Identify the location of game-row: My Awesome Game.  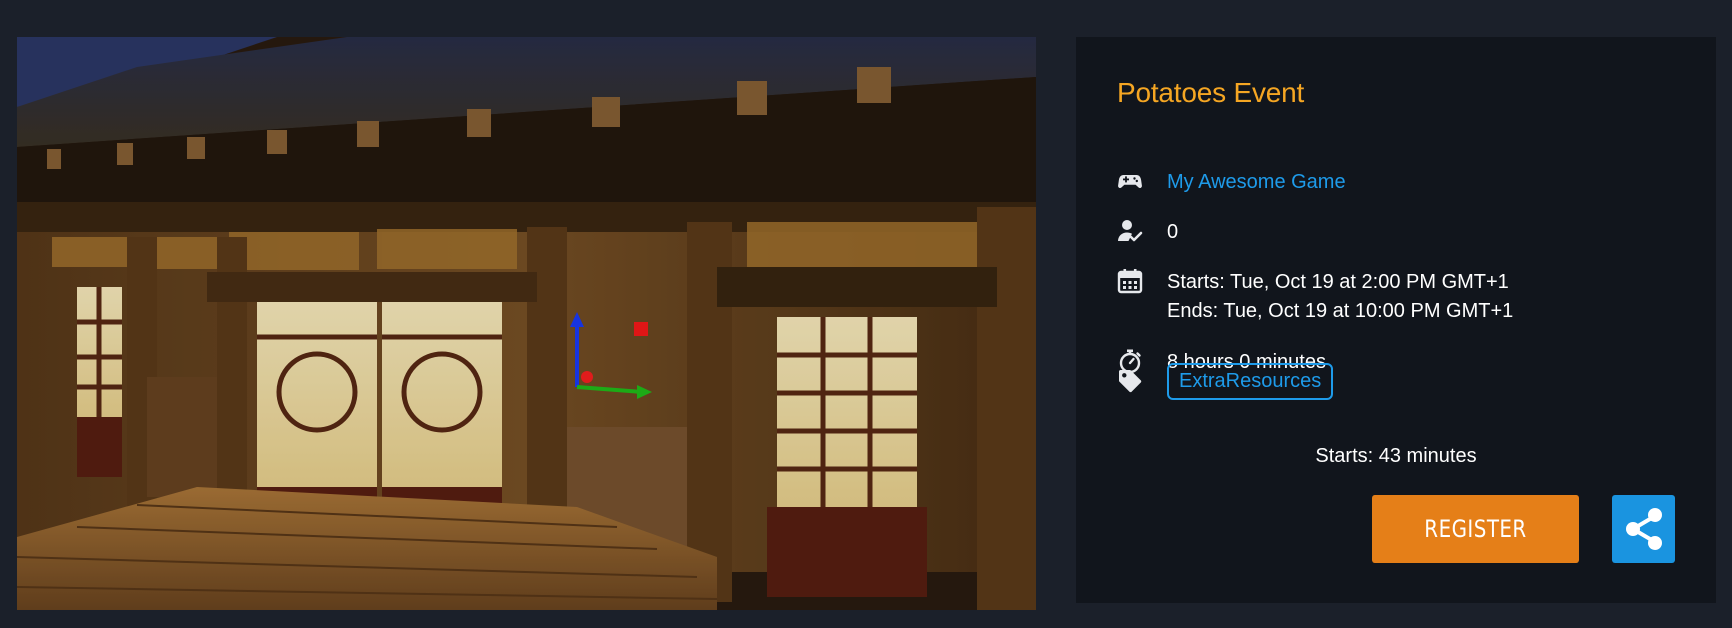
(1231, 182).